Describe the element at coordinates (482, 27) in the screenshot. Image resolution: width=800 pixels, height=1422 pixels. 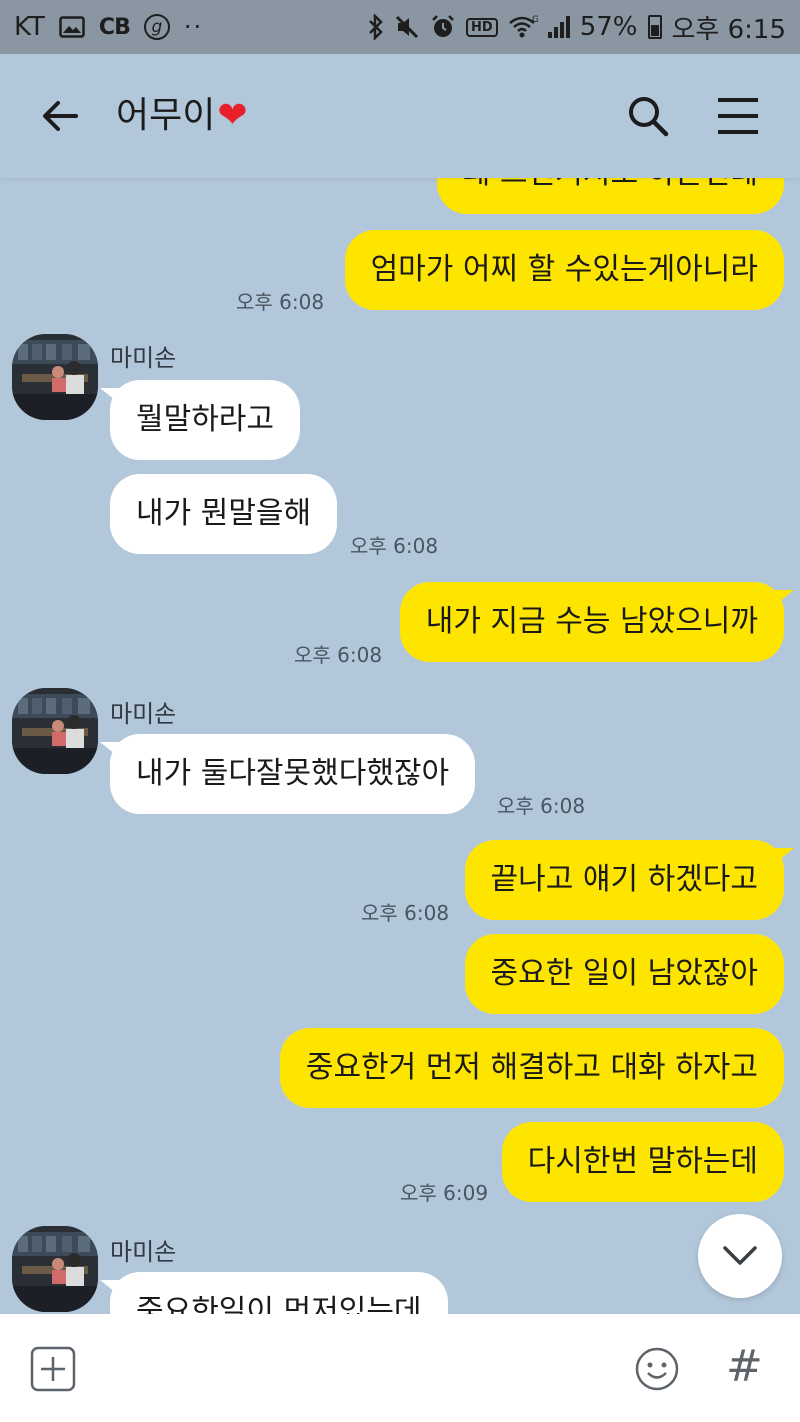
I see `hd-voice-icon: HD` at that location.